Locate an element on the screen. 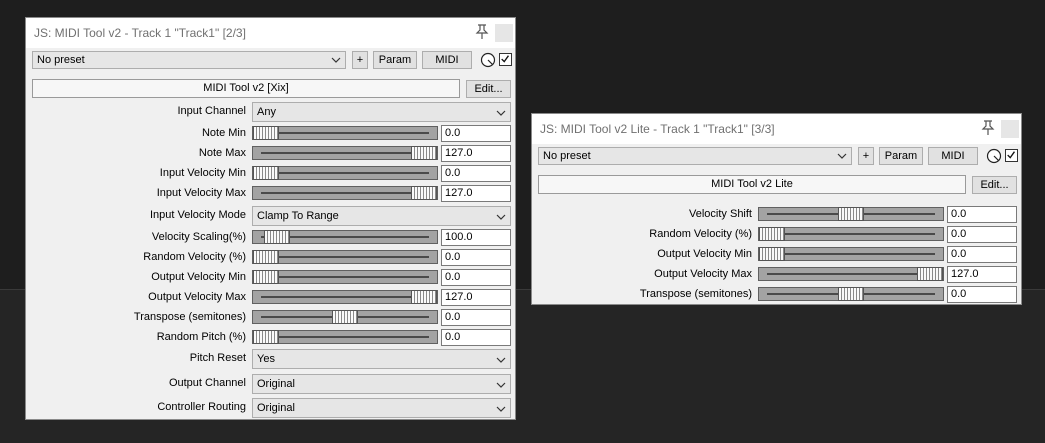  param-value-input-velocity-min: 0.0 is located at coordinates (476, 173).